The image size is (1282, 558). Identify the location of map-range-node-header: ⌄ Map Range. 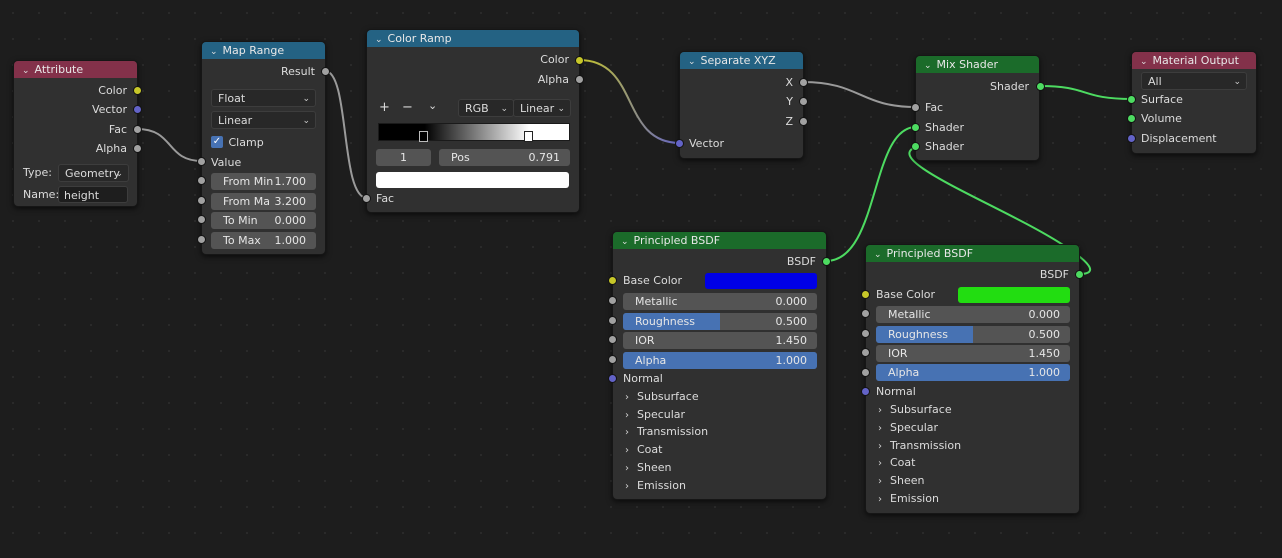
(263, 50).